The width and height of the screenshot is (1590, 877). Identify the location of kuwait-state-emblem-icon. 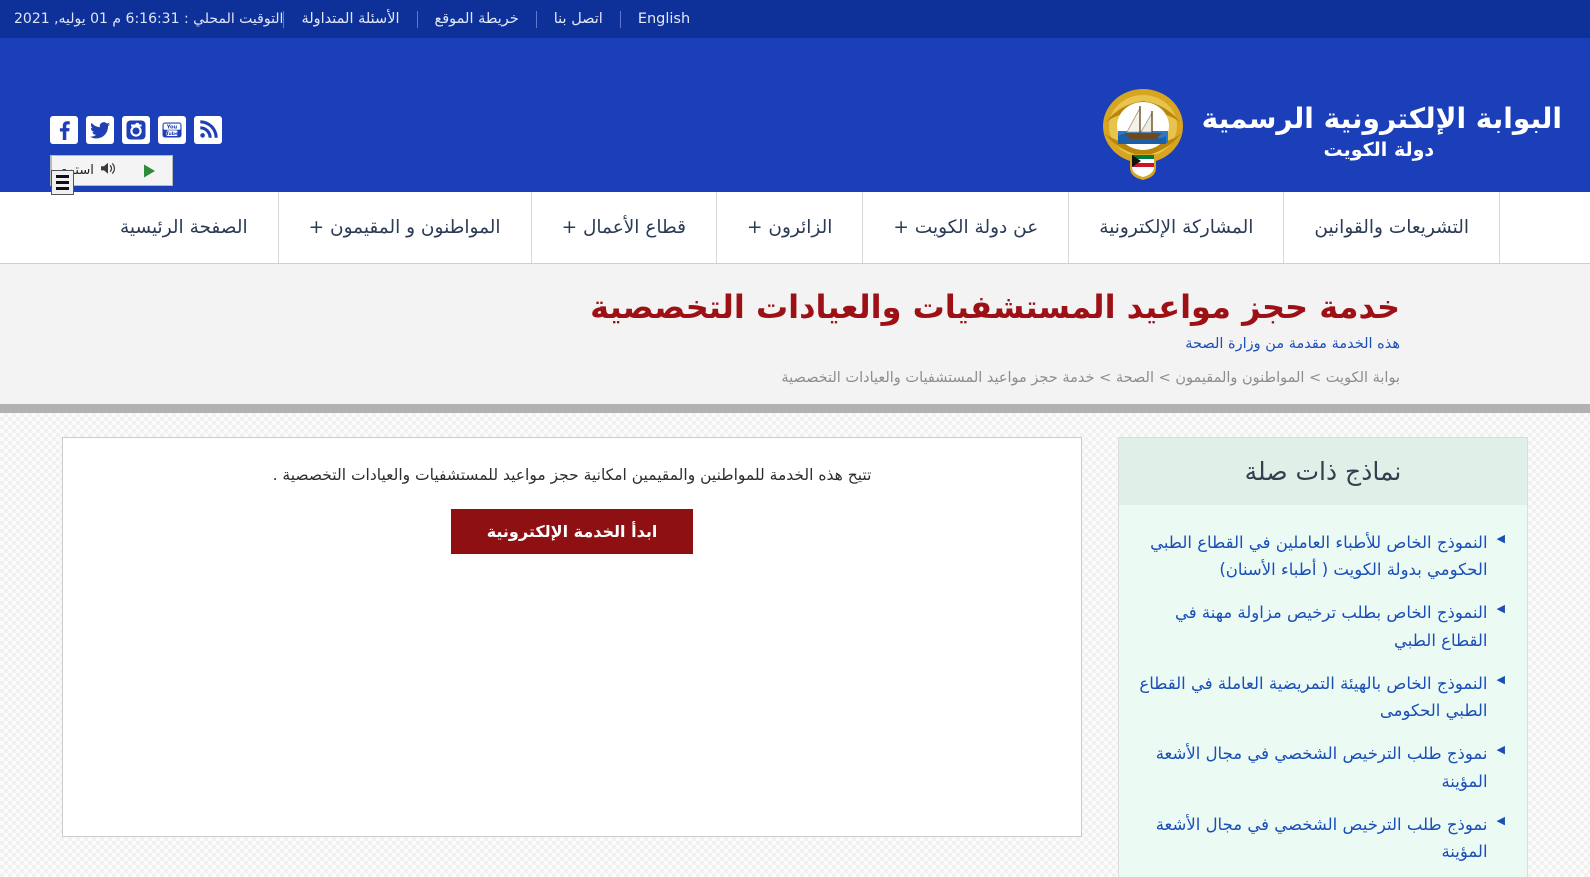
(1143, 133).